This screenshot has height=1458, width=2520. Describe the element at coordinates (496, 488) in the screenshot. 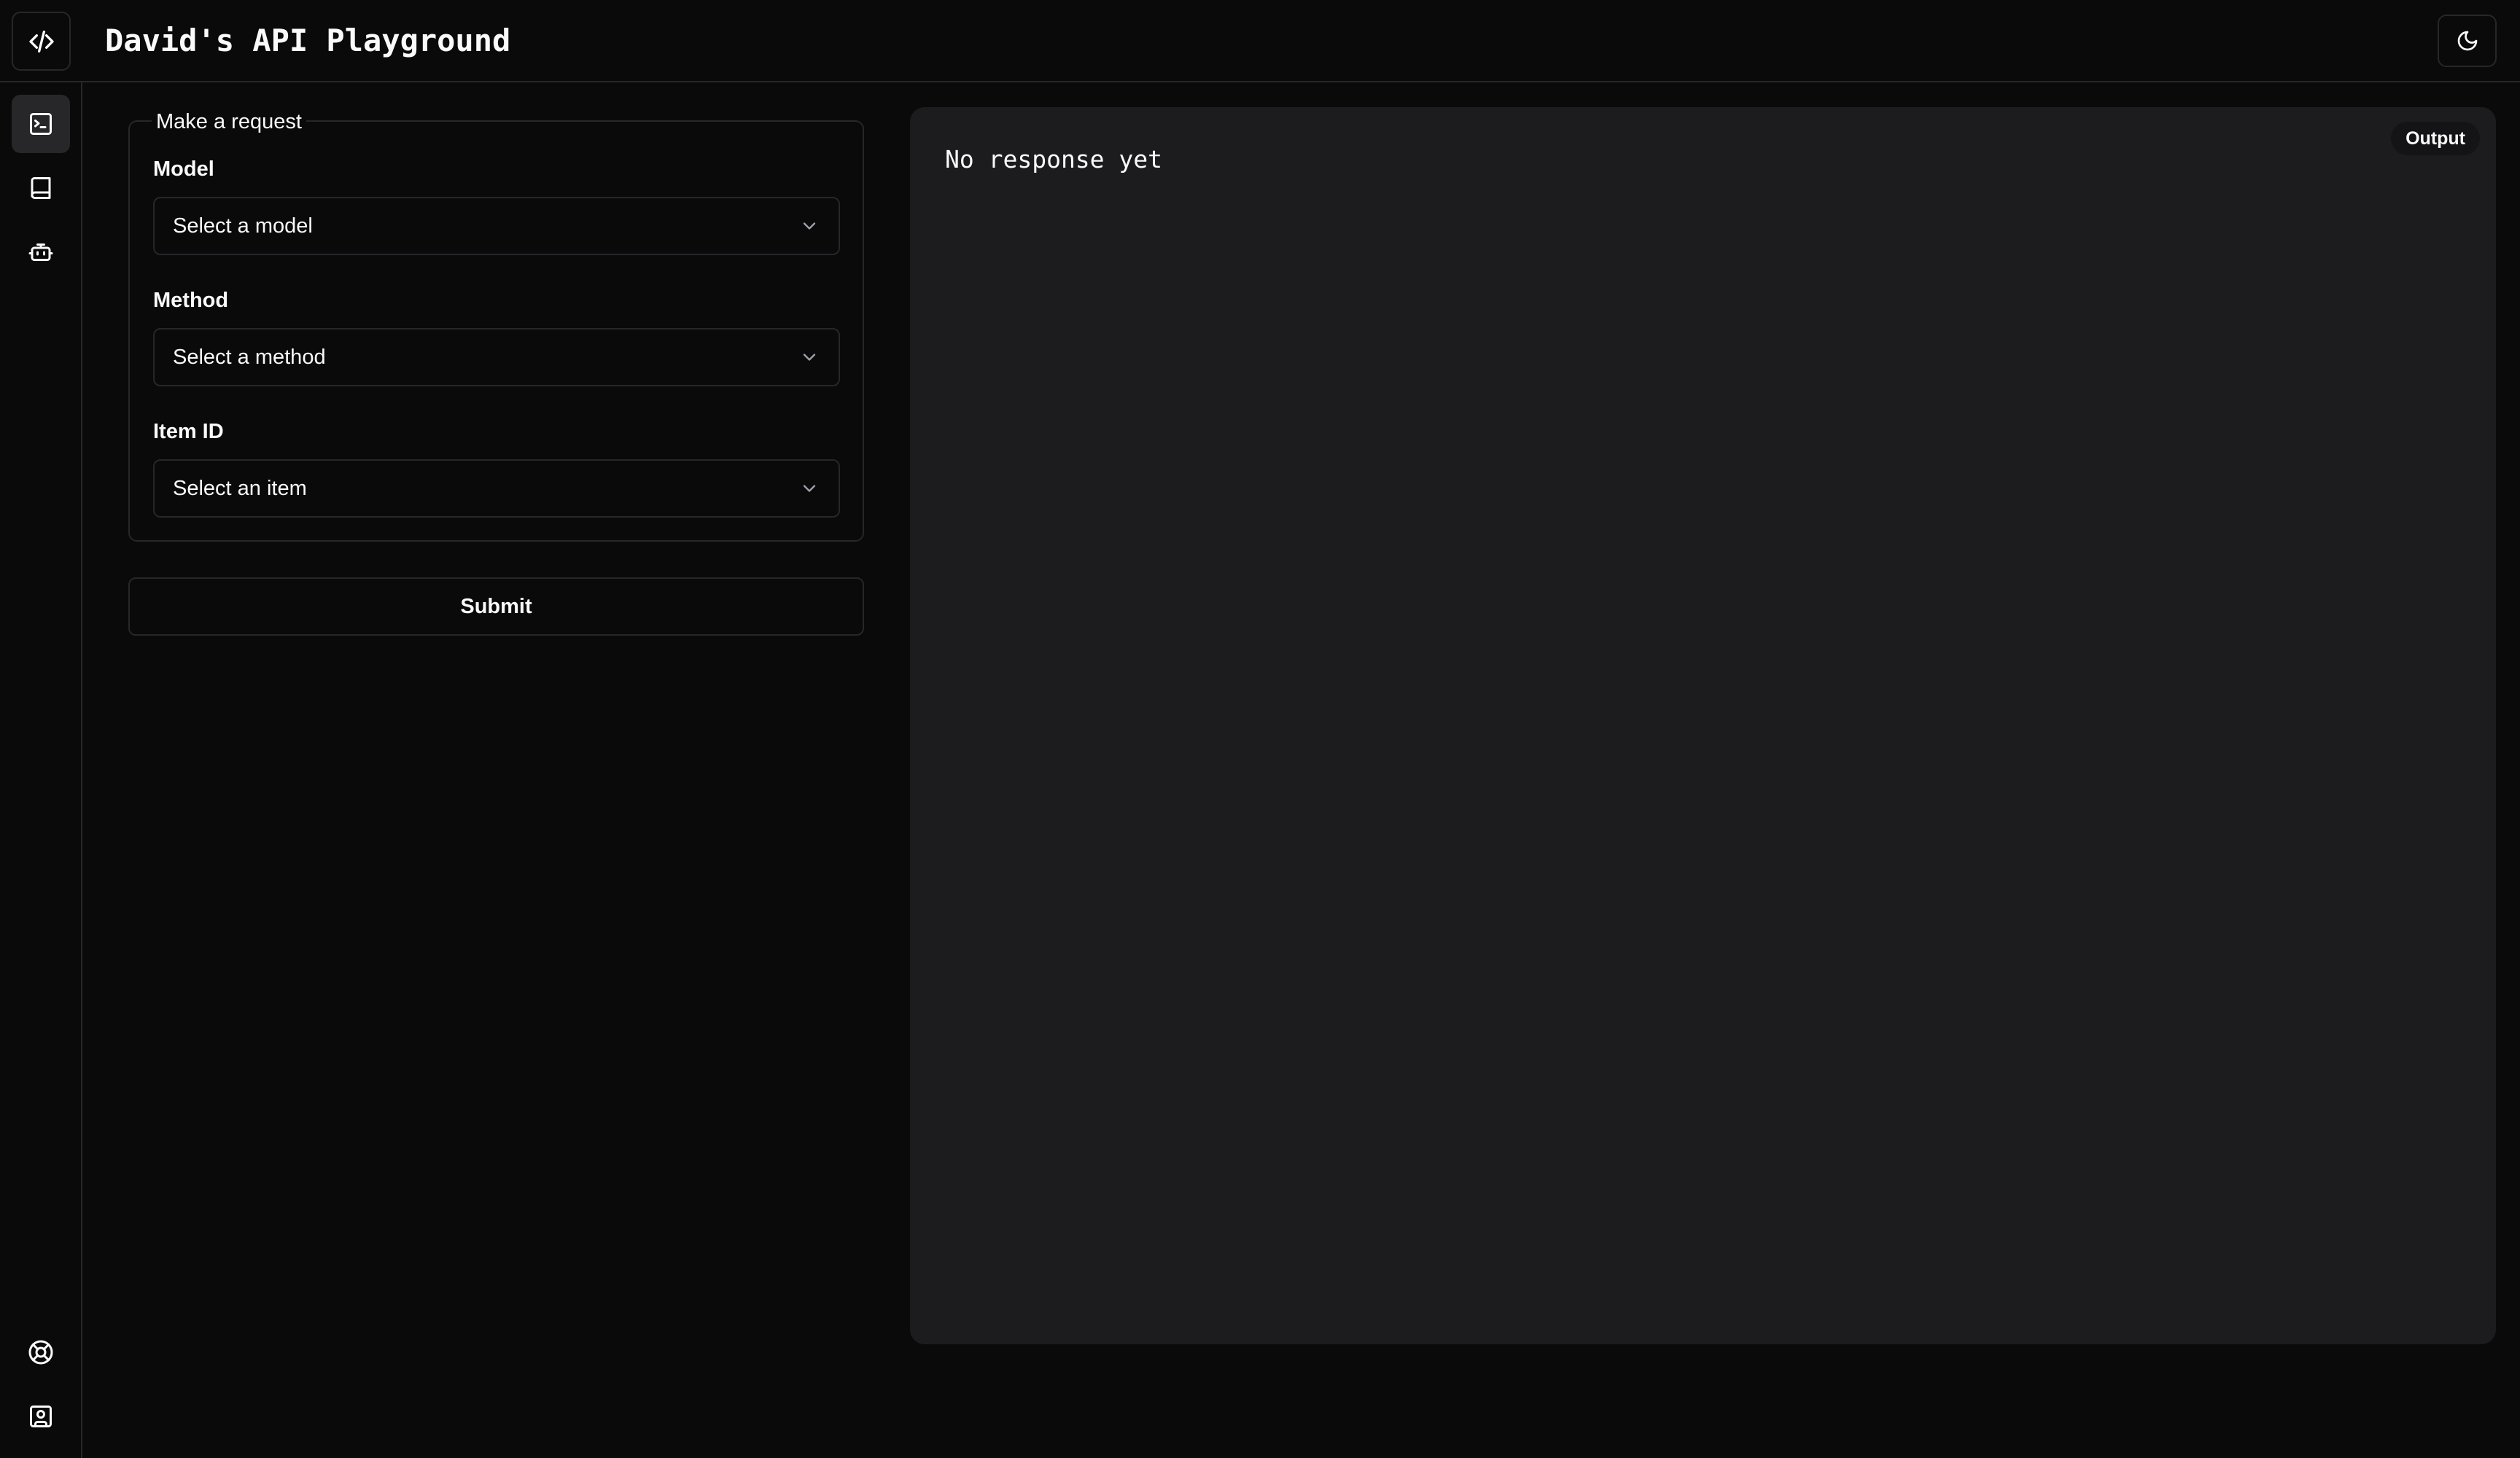

I see `item-id-select: Select an item` at that location.